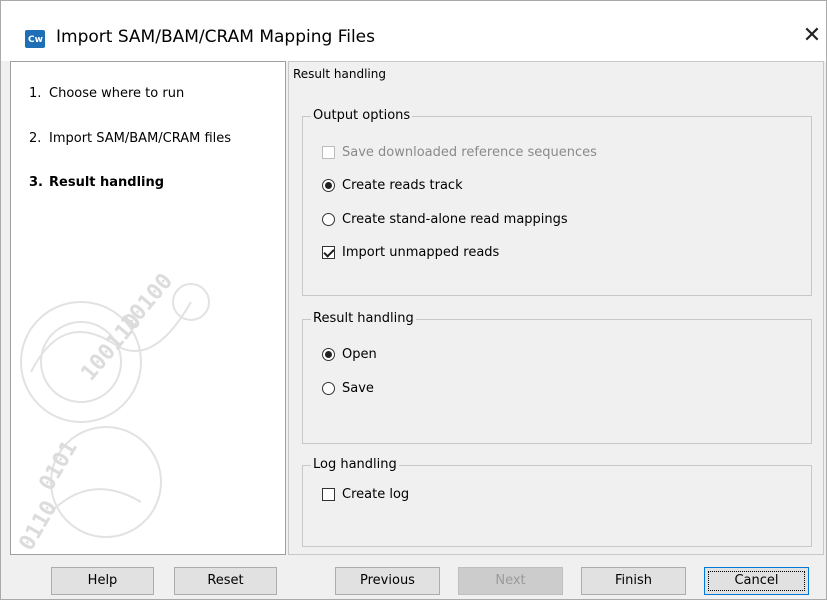 This screenshot has width=827, height=600. I want to click on step-label: Result handling, so click(107, 182).